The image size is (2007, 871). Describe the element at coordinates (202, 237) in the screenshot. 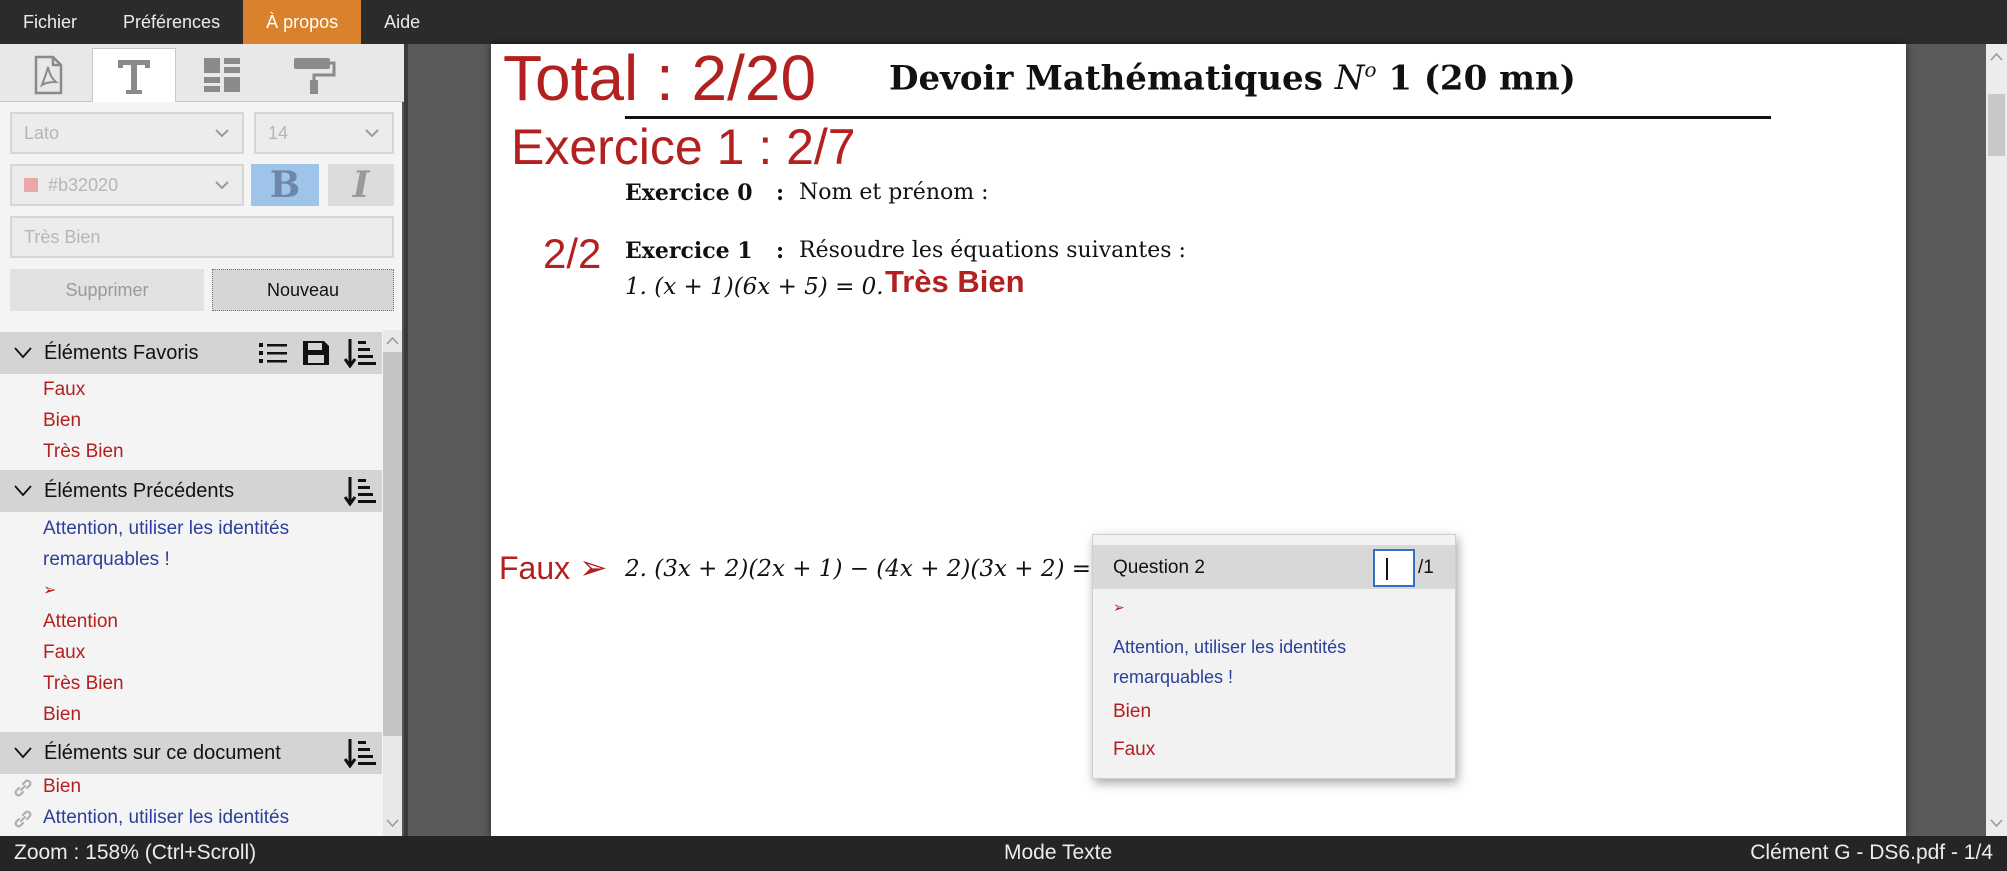

I see `annotation-text-input: Très Bien` at that location.